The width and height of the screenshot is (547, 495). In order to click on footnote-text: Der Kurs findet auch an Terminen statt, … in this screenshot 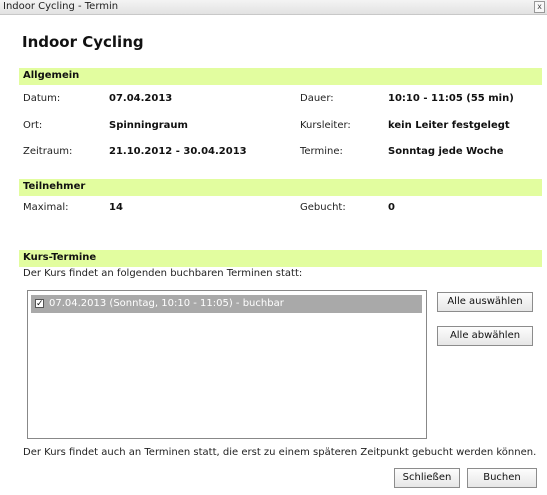, I will do `click(280, 452)`.